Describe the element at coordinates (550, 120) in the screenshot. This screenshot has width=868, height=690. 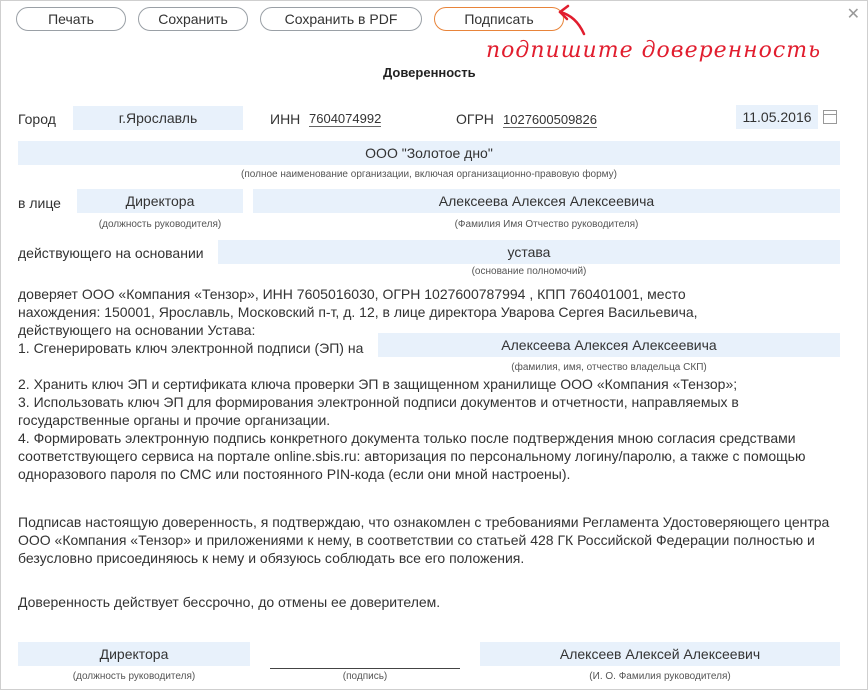
I see `ogrn-value: 1027600509826` at that location.